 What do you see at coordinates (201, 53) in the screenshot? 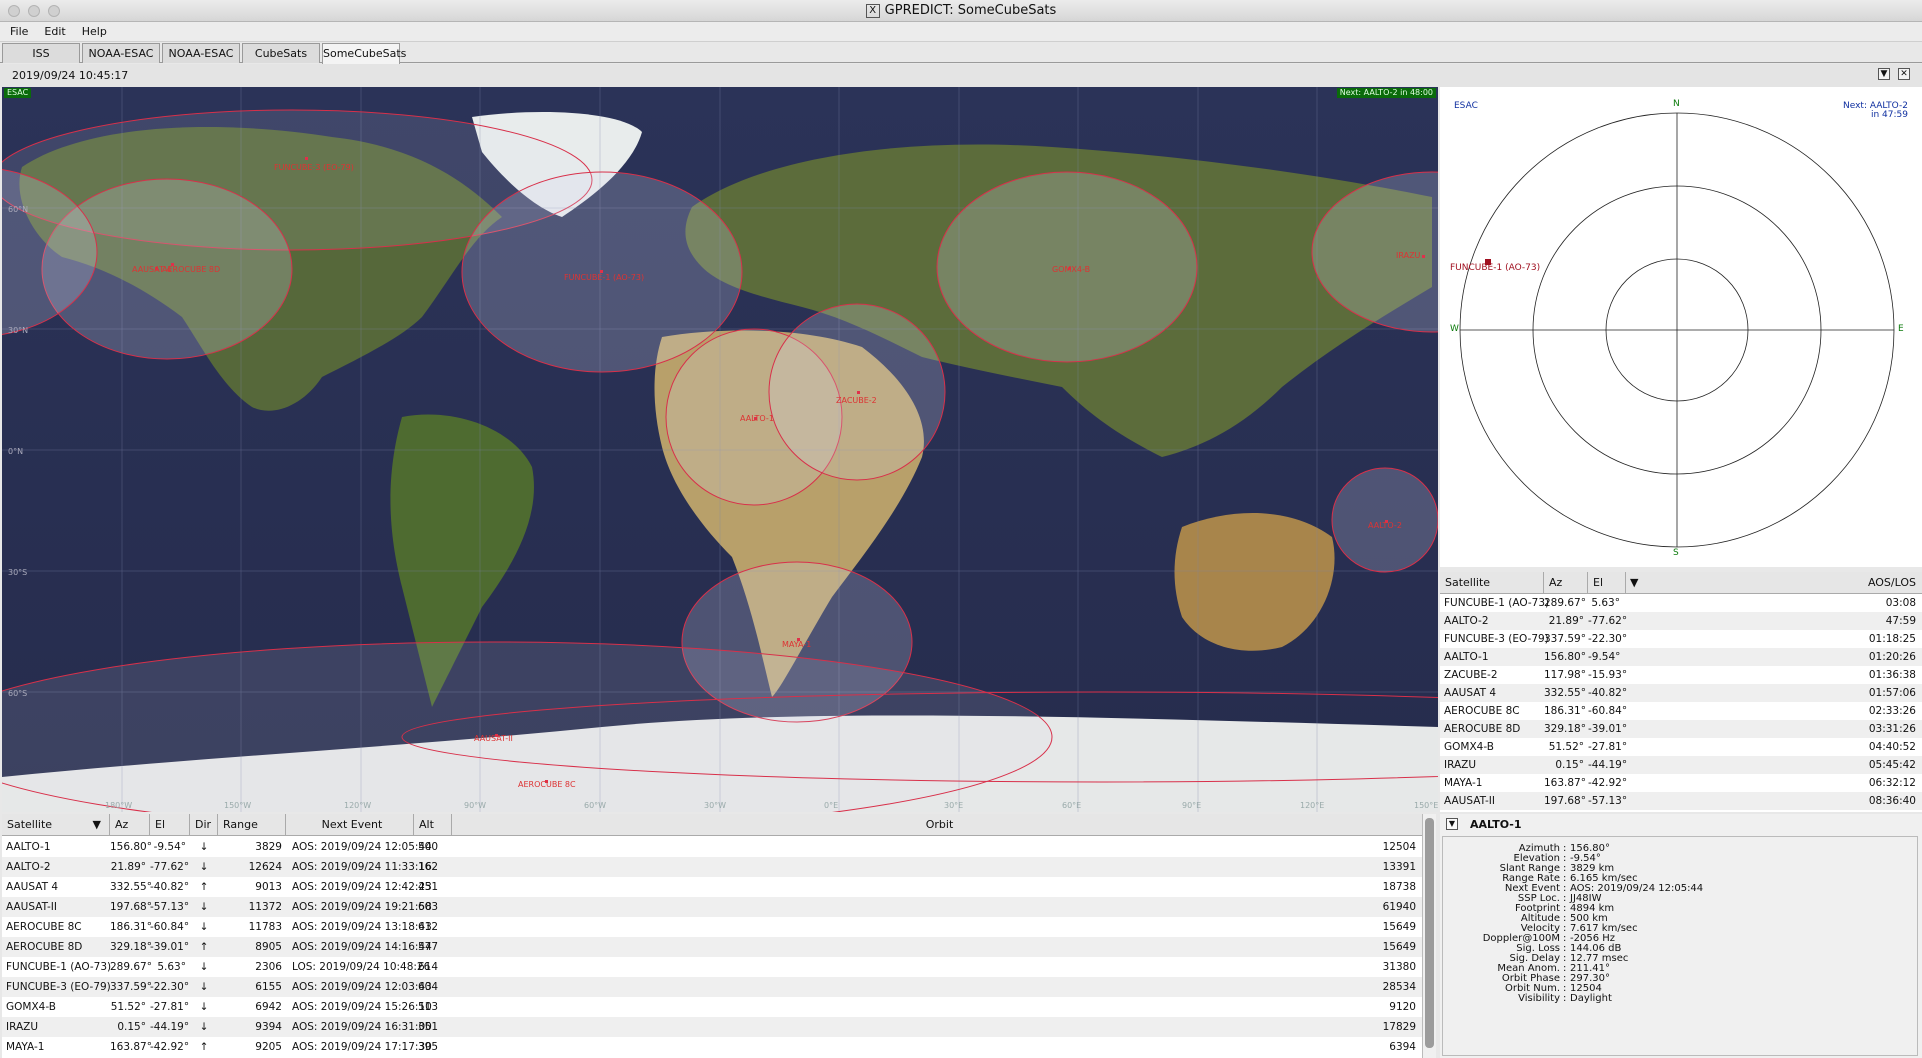
I see `tab-noaa-esac-2: NOAA-ESAC` at bounding box center [201, 53].